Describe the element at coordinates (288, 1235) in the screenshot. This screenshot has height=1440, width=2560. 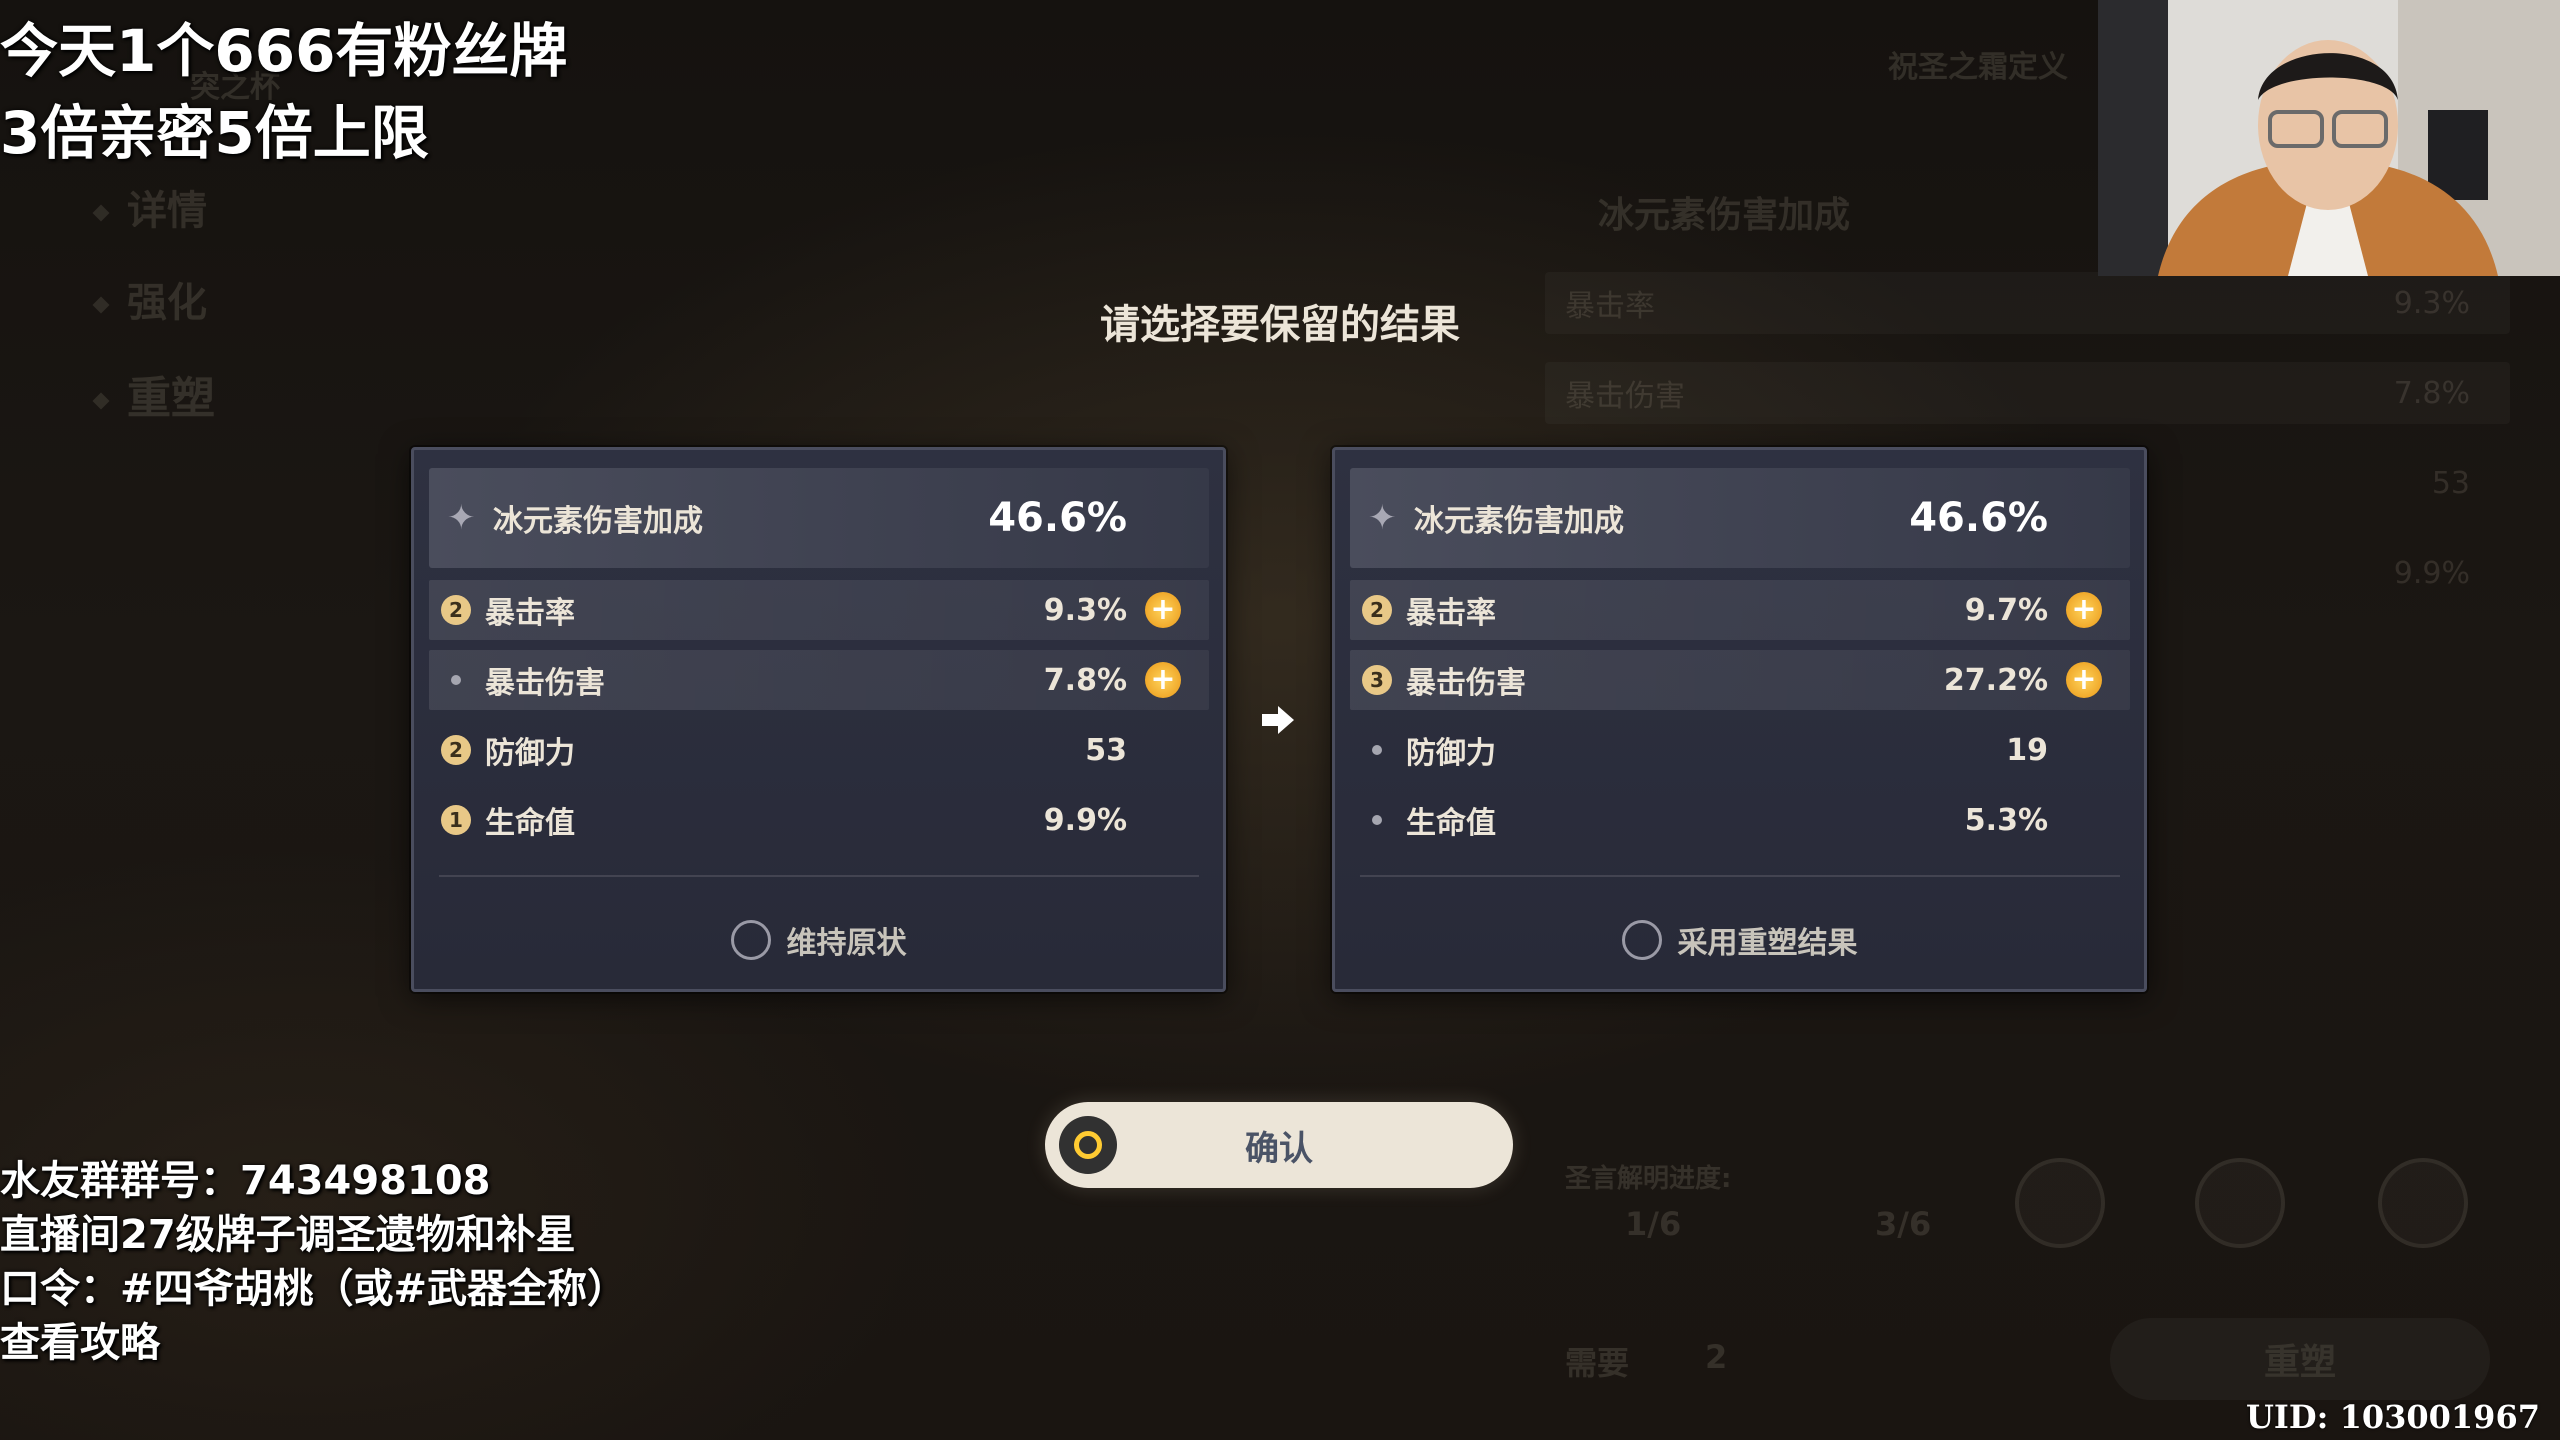
I see `info-line: 直播间27级牌子调圣遗物和补星` at that location.